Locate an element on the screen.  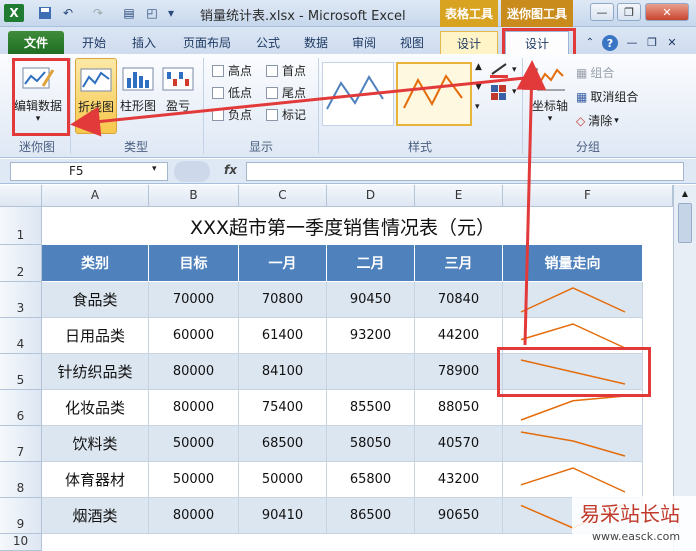
table-cell: 75400 is located at coordinates (283, 408).